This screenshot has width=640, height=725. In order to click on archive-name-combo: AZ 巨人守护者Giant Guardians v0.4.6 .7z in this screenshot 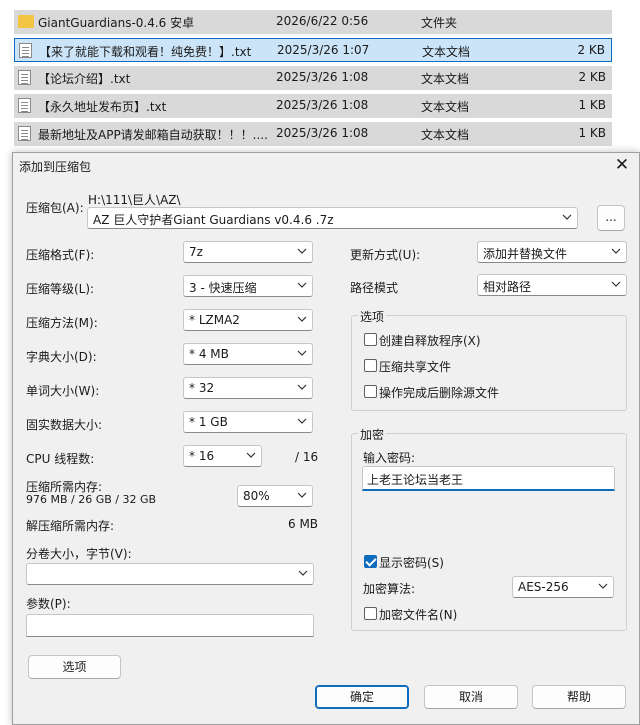, I will do `click(332, 218)`.